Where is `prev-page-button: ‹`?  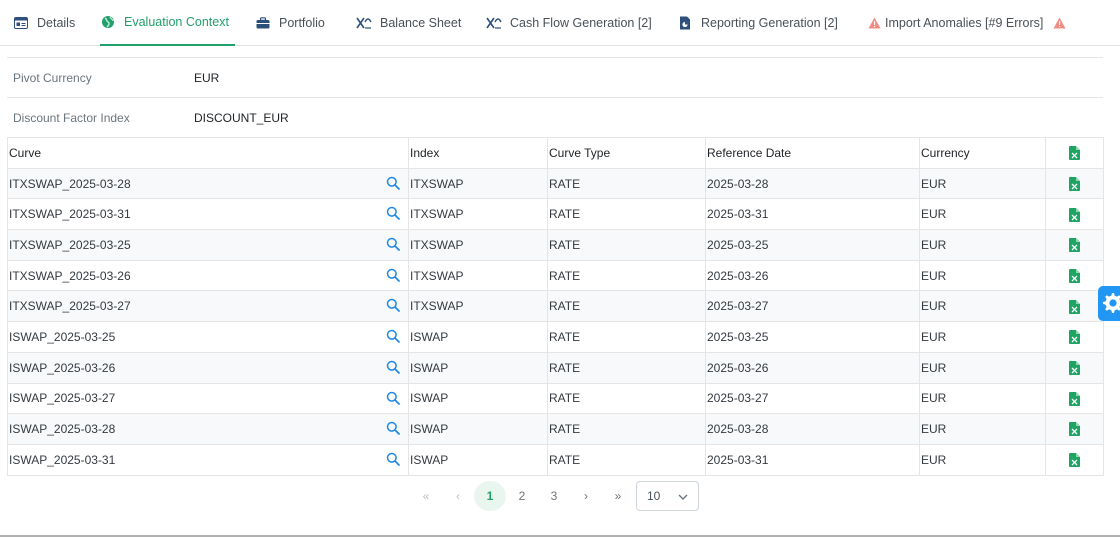
prev-page-button: ‹ is located at coordinates (458, 496).